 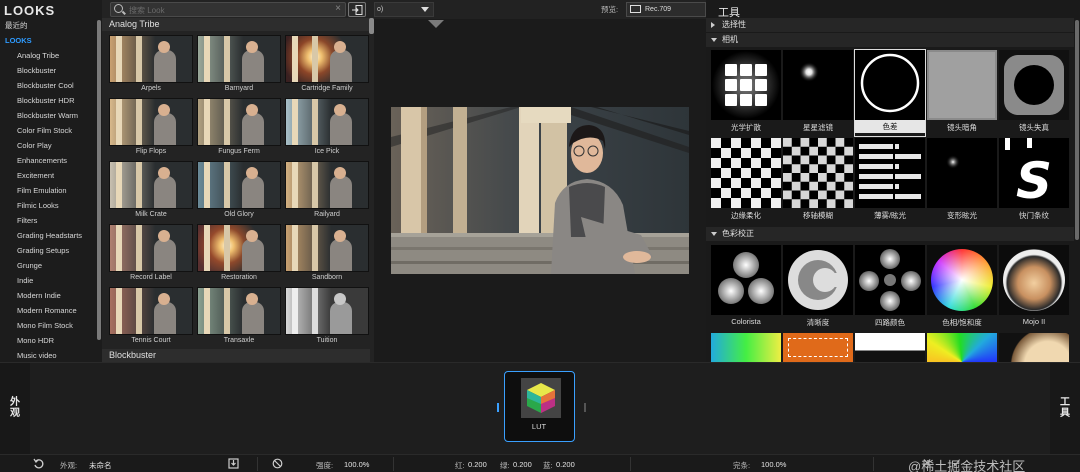 What do you see at coordinates (962, 181) in the screenshot?
I see `tool-tile: 变形眩光` at bounding box center [962, 181].